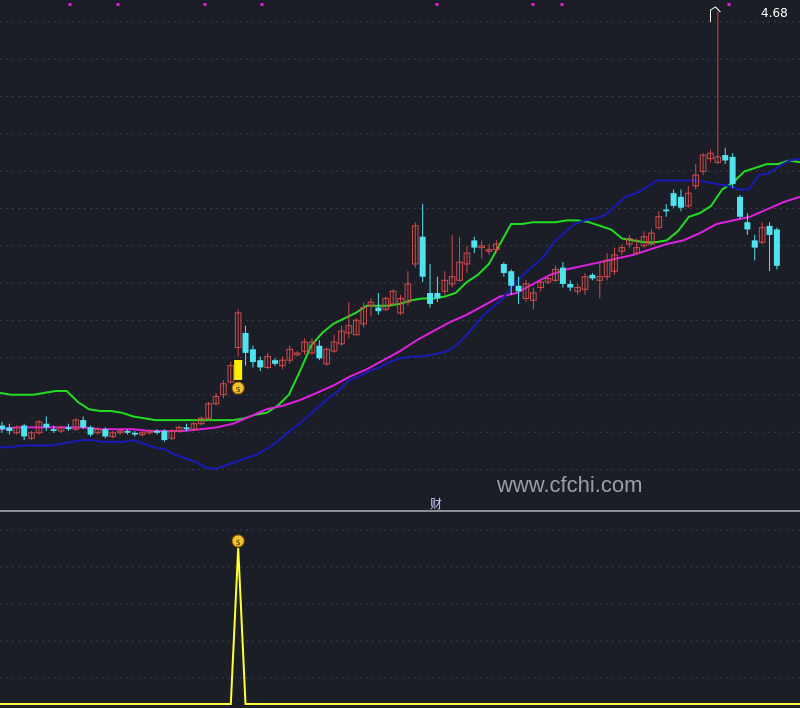 This screenshot has width=800, height=708. Describe the element at coordinates (569, 484) in the screenshot. I see `watermark: www.cfchi.com` at that location.